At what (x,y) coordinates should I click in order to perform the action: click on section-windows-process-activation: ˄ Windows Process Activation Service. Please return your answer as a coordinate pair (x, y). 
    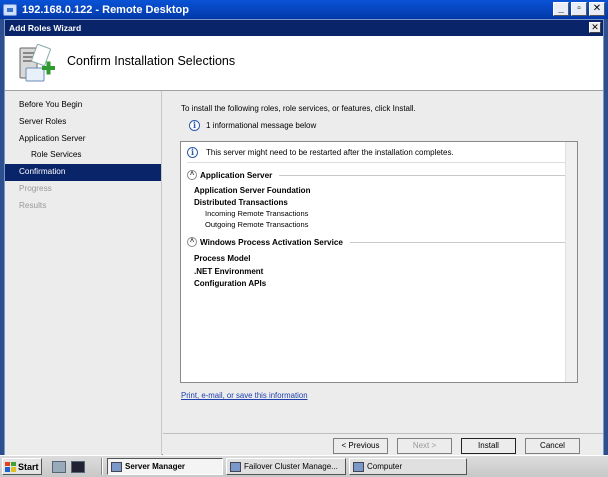
    Looking at the image, I should click on (379, 242).